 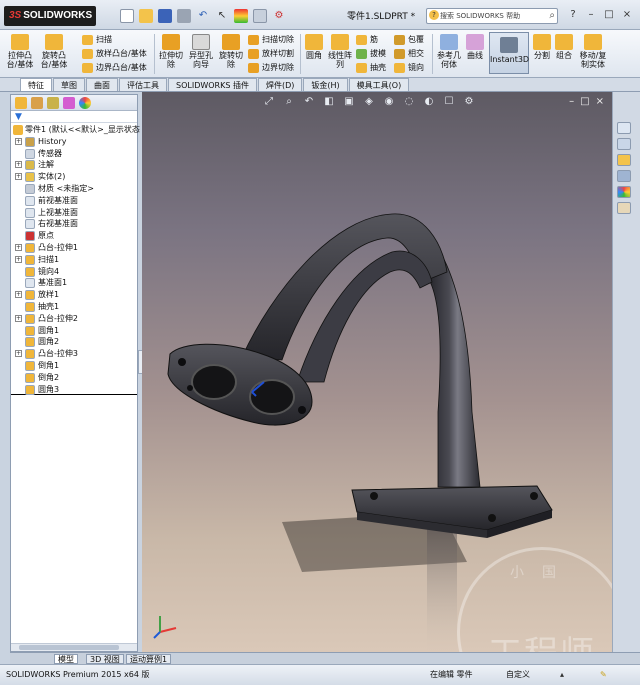 What do you see at coordinates (74, 390) in the screenshot?
I see `tree-item: 圆角3` at bounding box center [74, 390].